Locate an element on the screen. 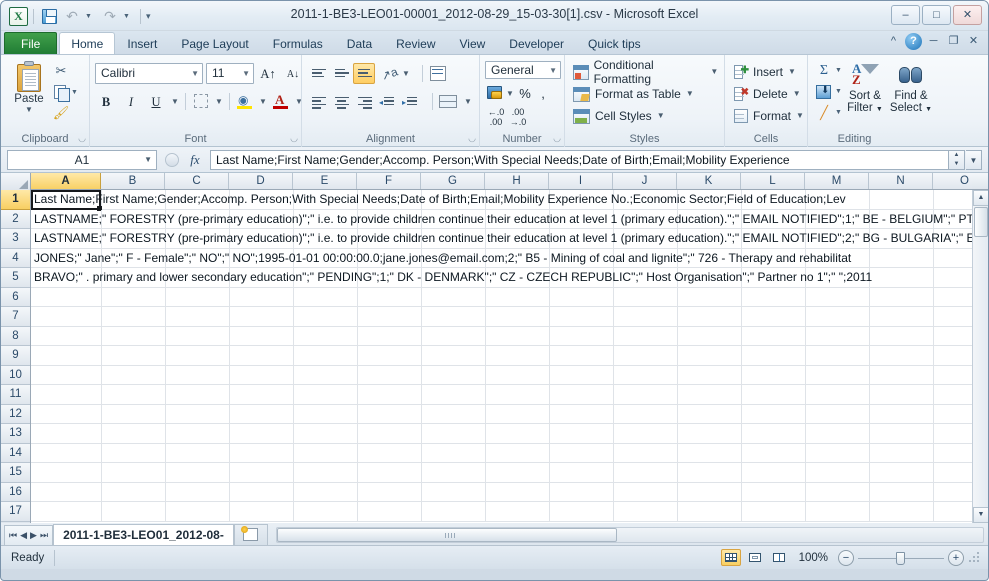 This screenshot has height=581, width=989. close-button: ✕ is located at coordinates (967, 15).